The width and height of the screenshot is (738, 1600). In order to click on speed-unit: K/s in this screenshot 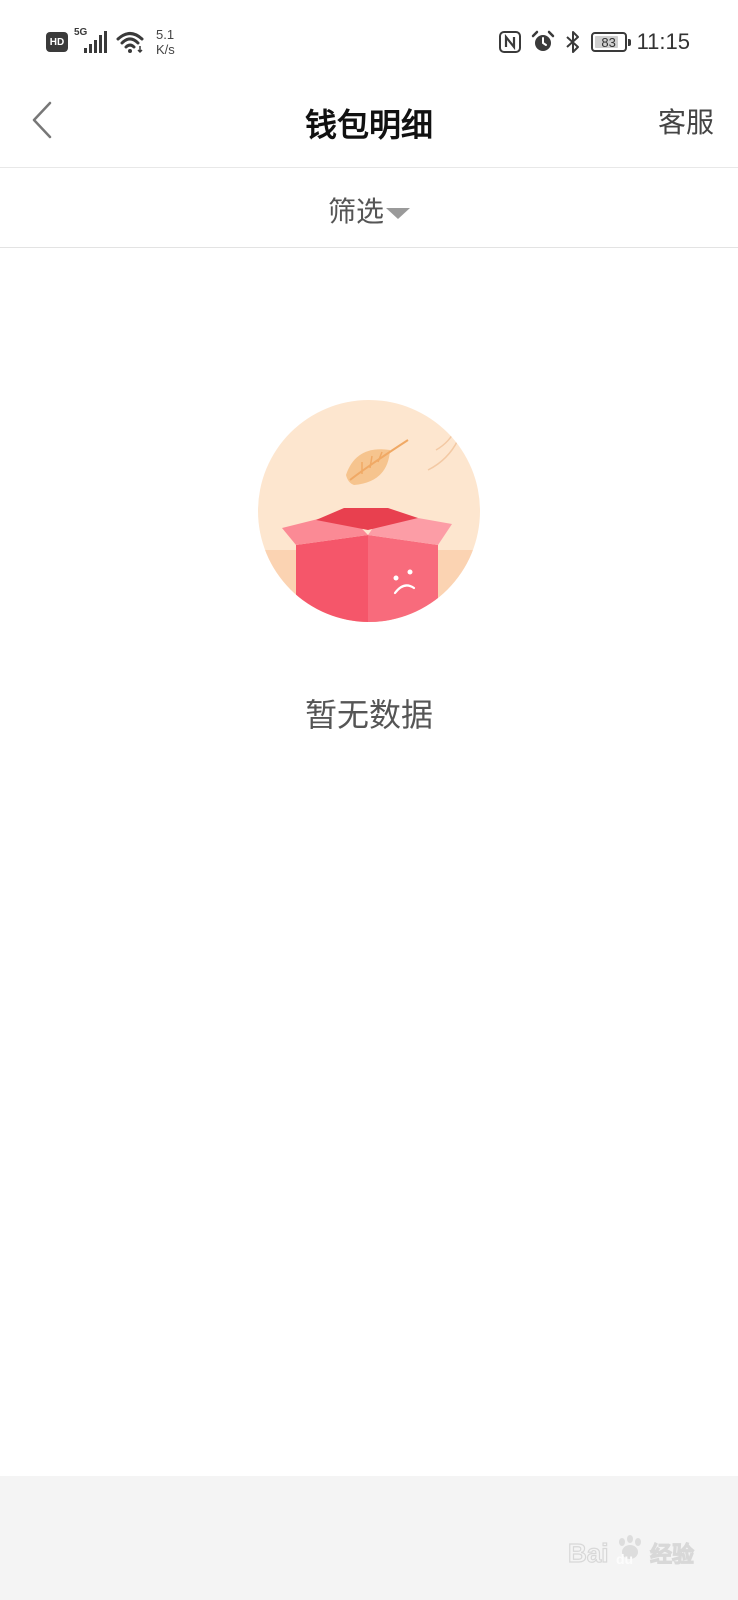, I will do `click(165, 49)`.